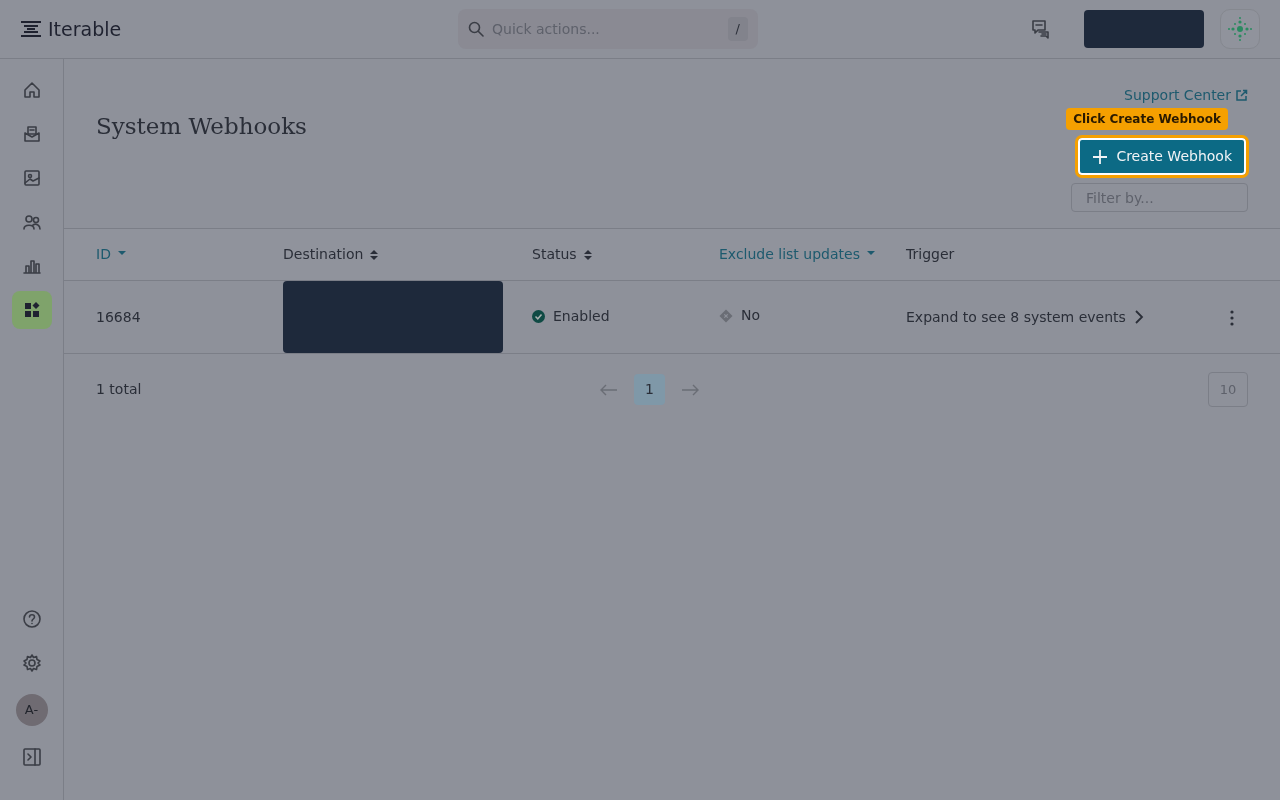  What do you see at coordinates (726, 315) in the screenshot?
I see `diamond-x-icon` at bounding box center [726, 315].